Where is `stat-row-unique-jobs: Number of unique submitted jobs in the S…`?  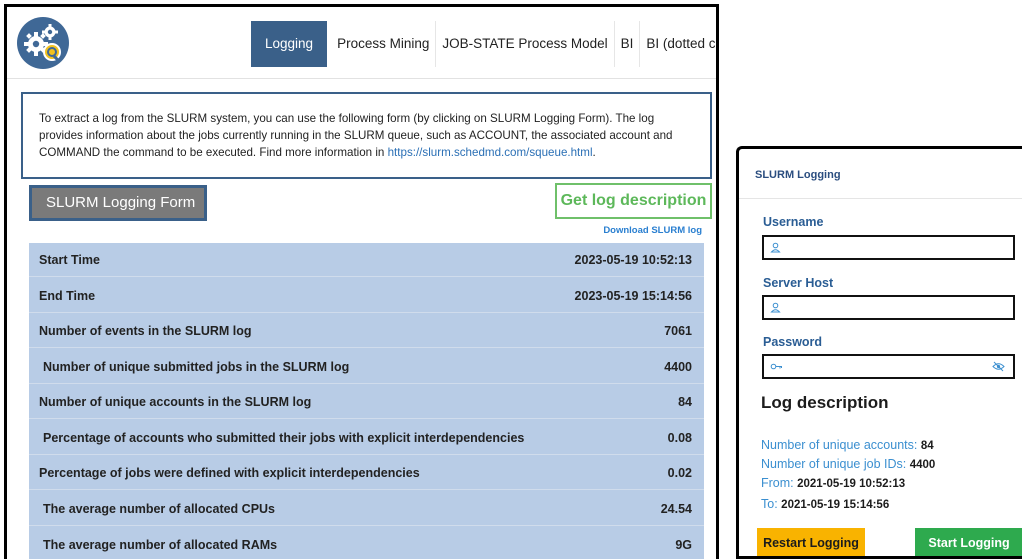
stat-row-unique-jobs: Number of unique submitted jobs in the S… is located at coordinates (366, 367).